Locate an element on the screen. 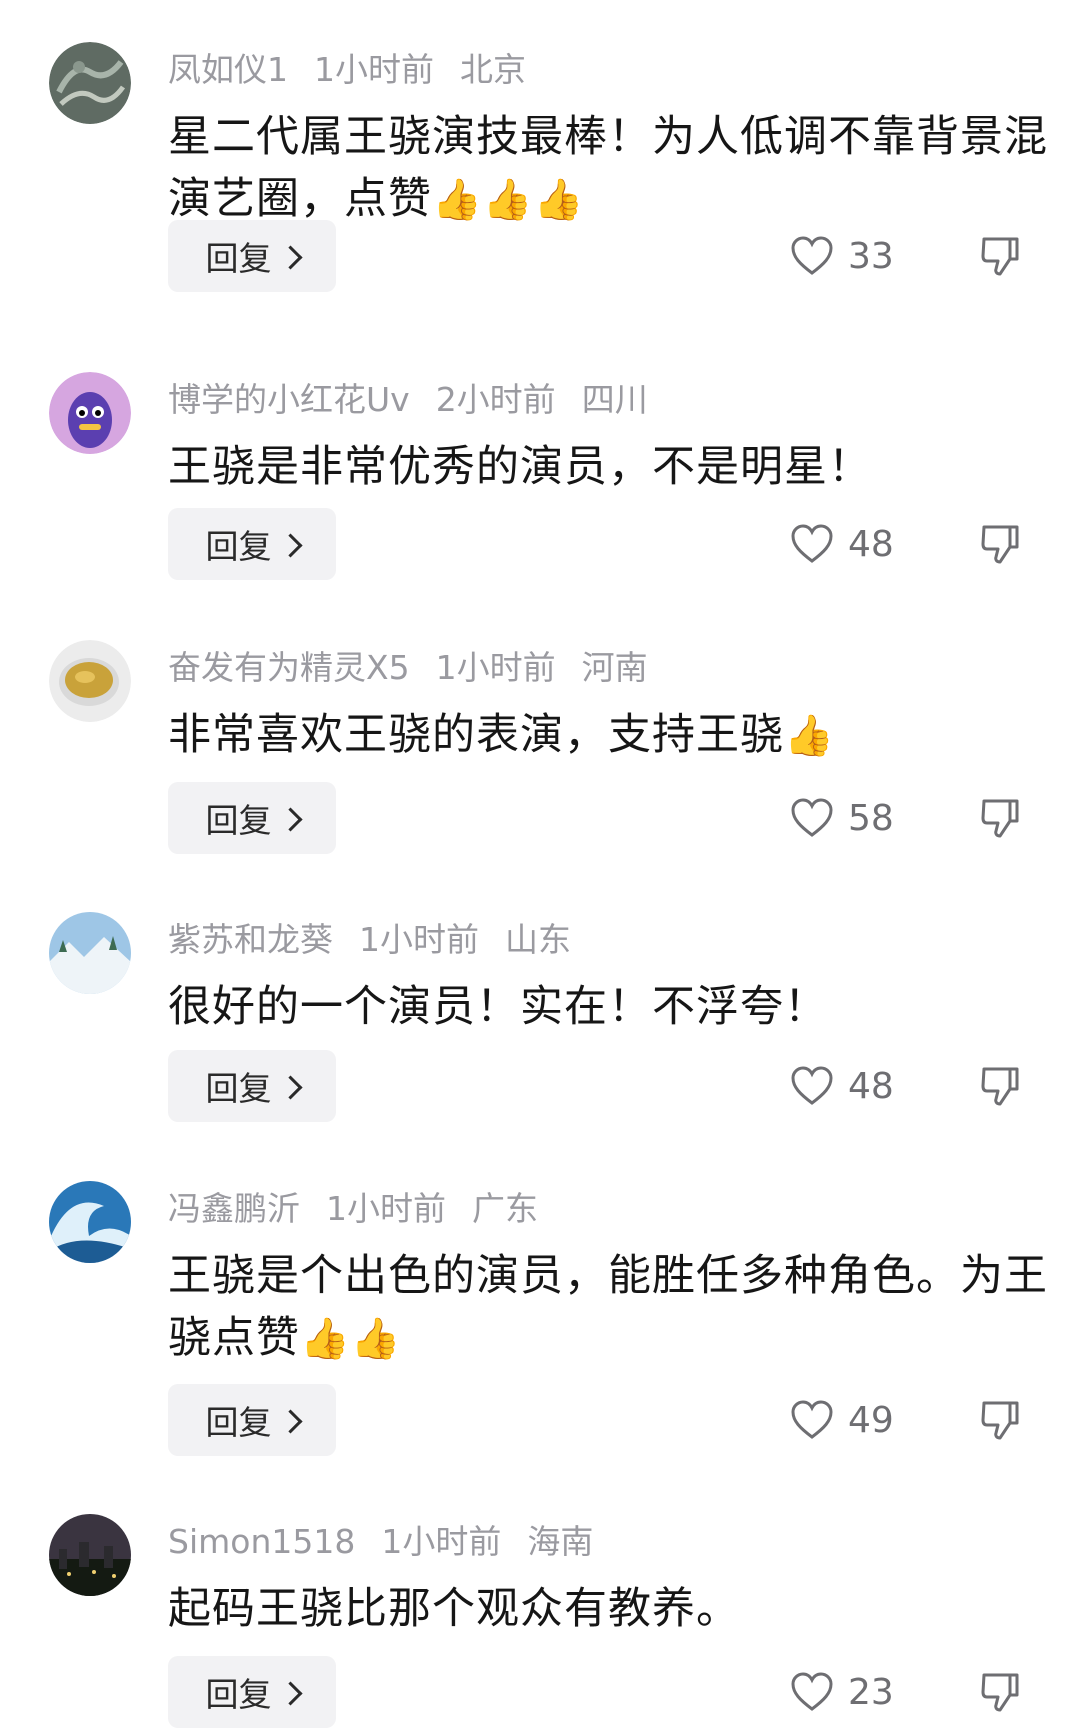 This screenshot has height=1728, width=1080. username: 紫苏和龙葵 is located at coordinates (250, 939).